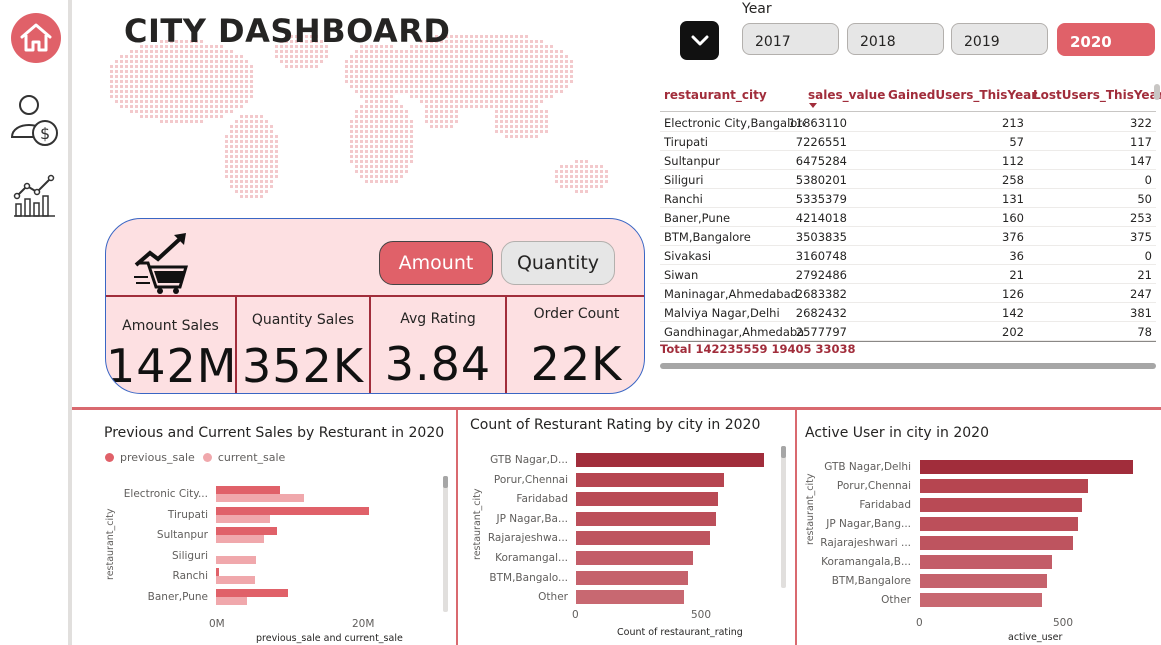 The height and width of the screenshot is (645, 1161). I want to click on table-row: Siliguri 5380201 258 0, so click(908, 179).